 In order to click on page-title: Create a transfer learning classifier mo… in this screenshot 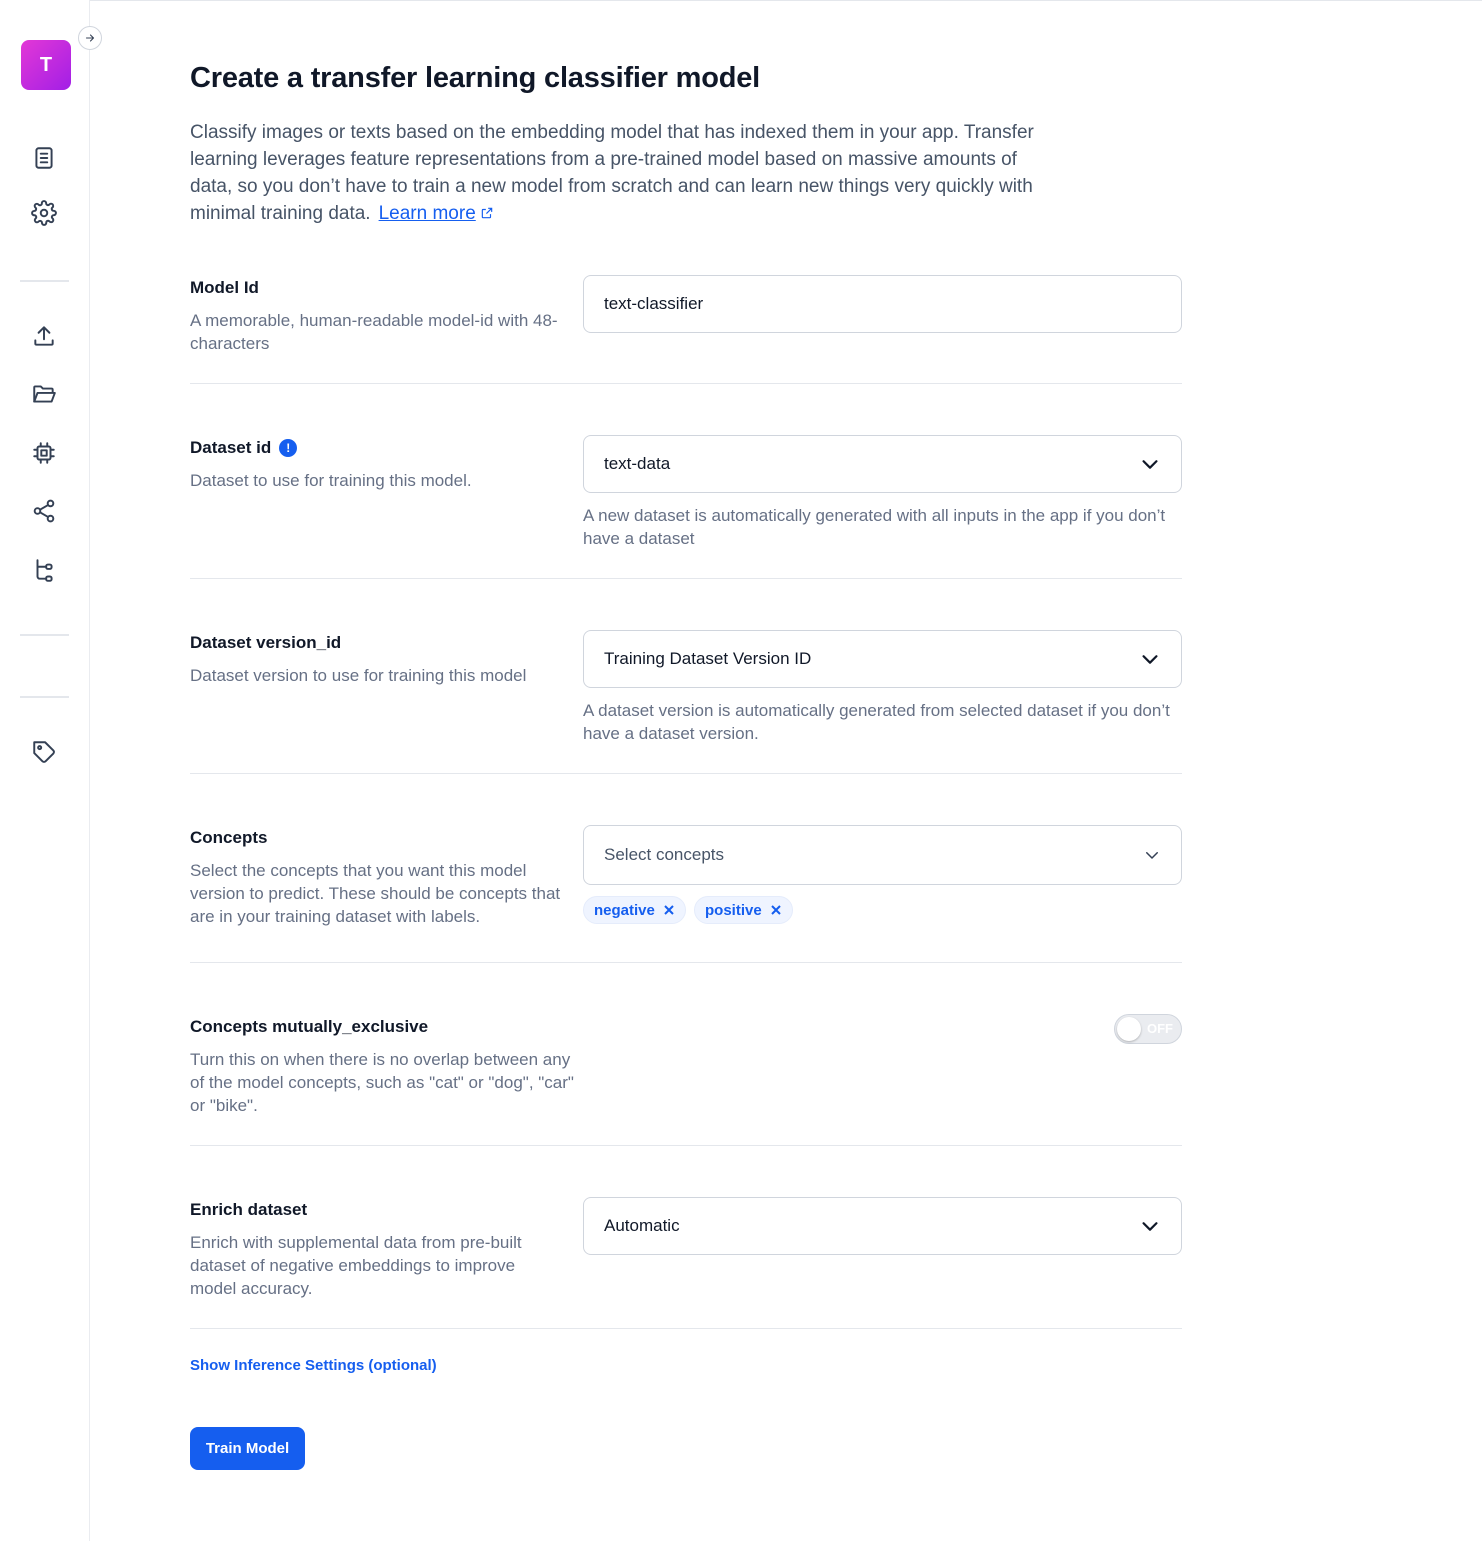, I will do `click(475, 78)`.